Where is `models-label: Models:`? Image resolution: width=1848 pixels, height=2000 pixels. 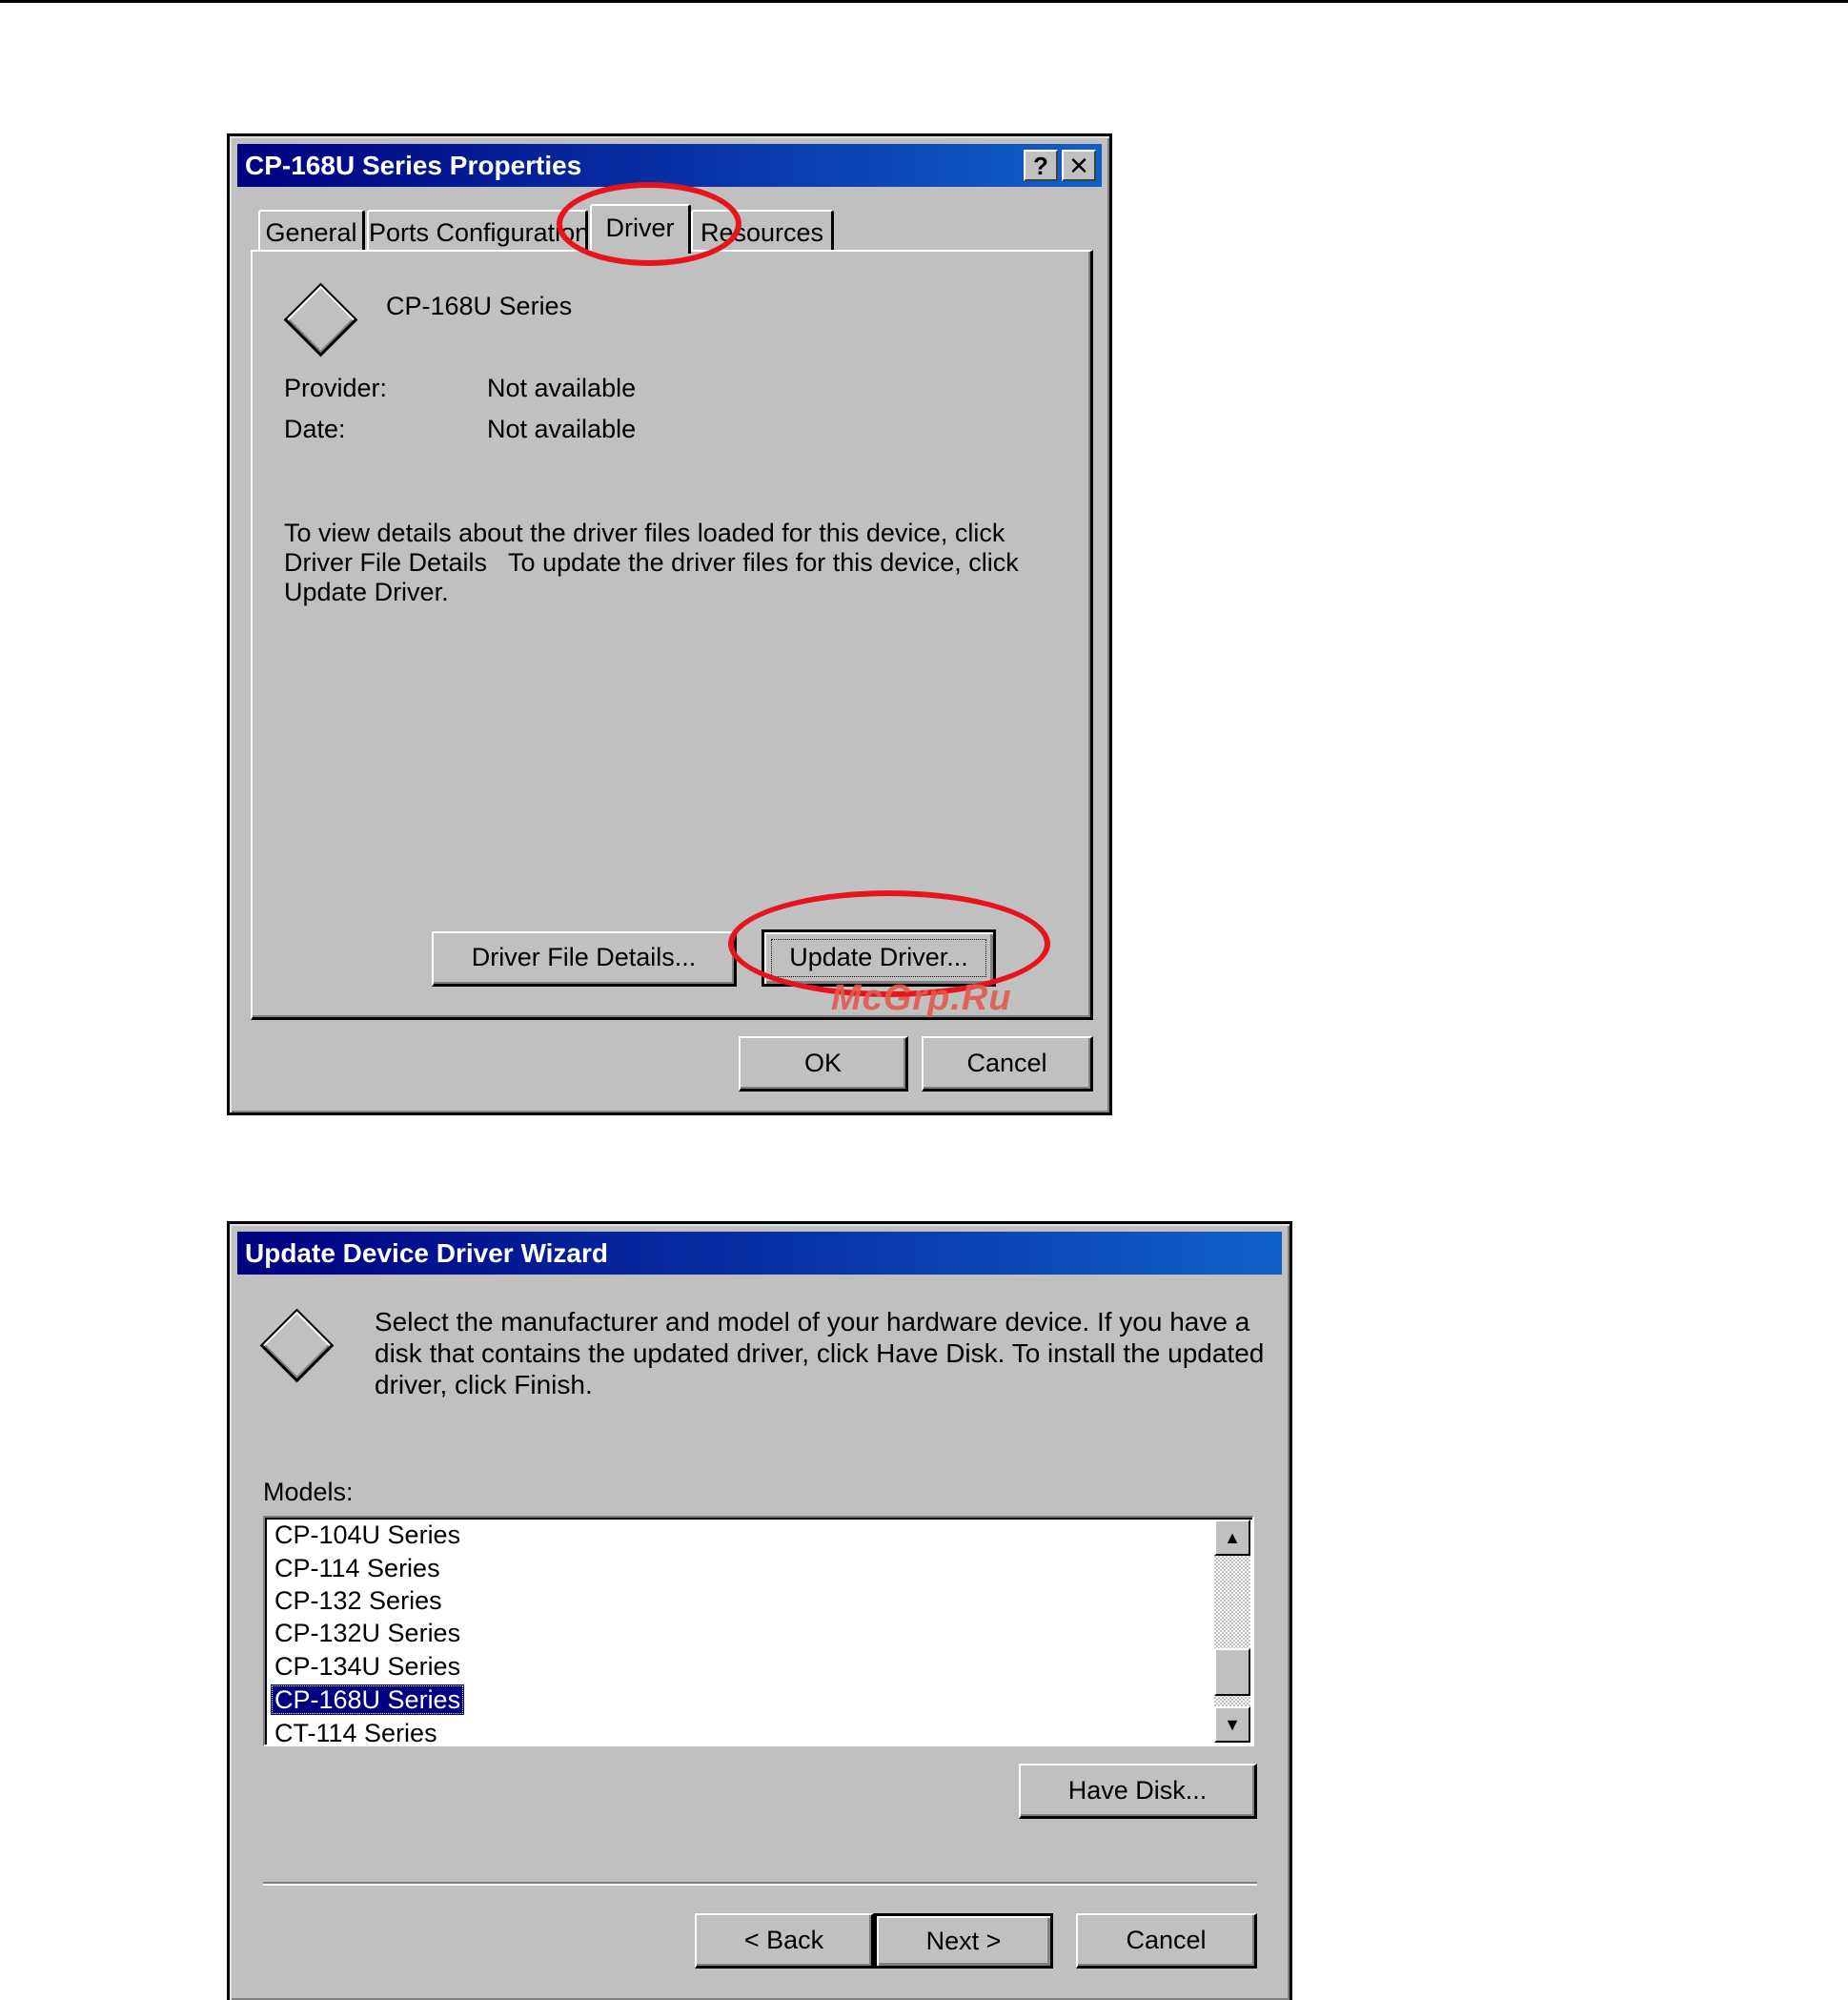
models-label: Models: is located at coordinates (308, 1492).